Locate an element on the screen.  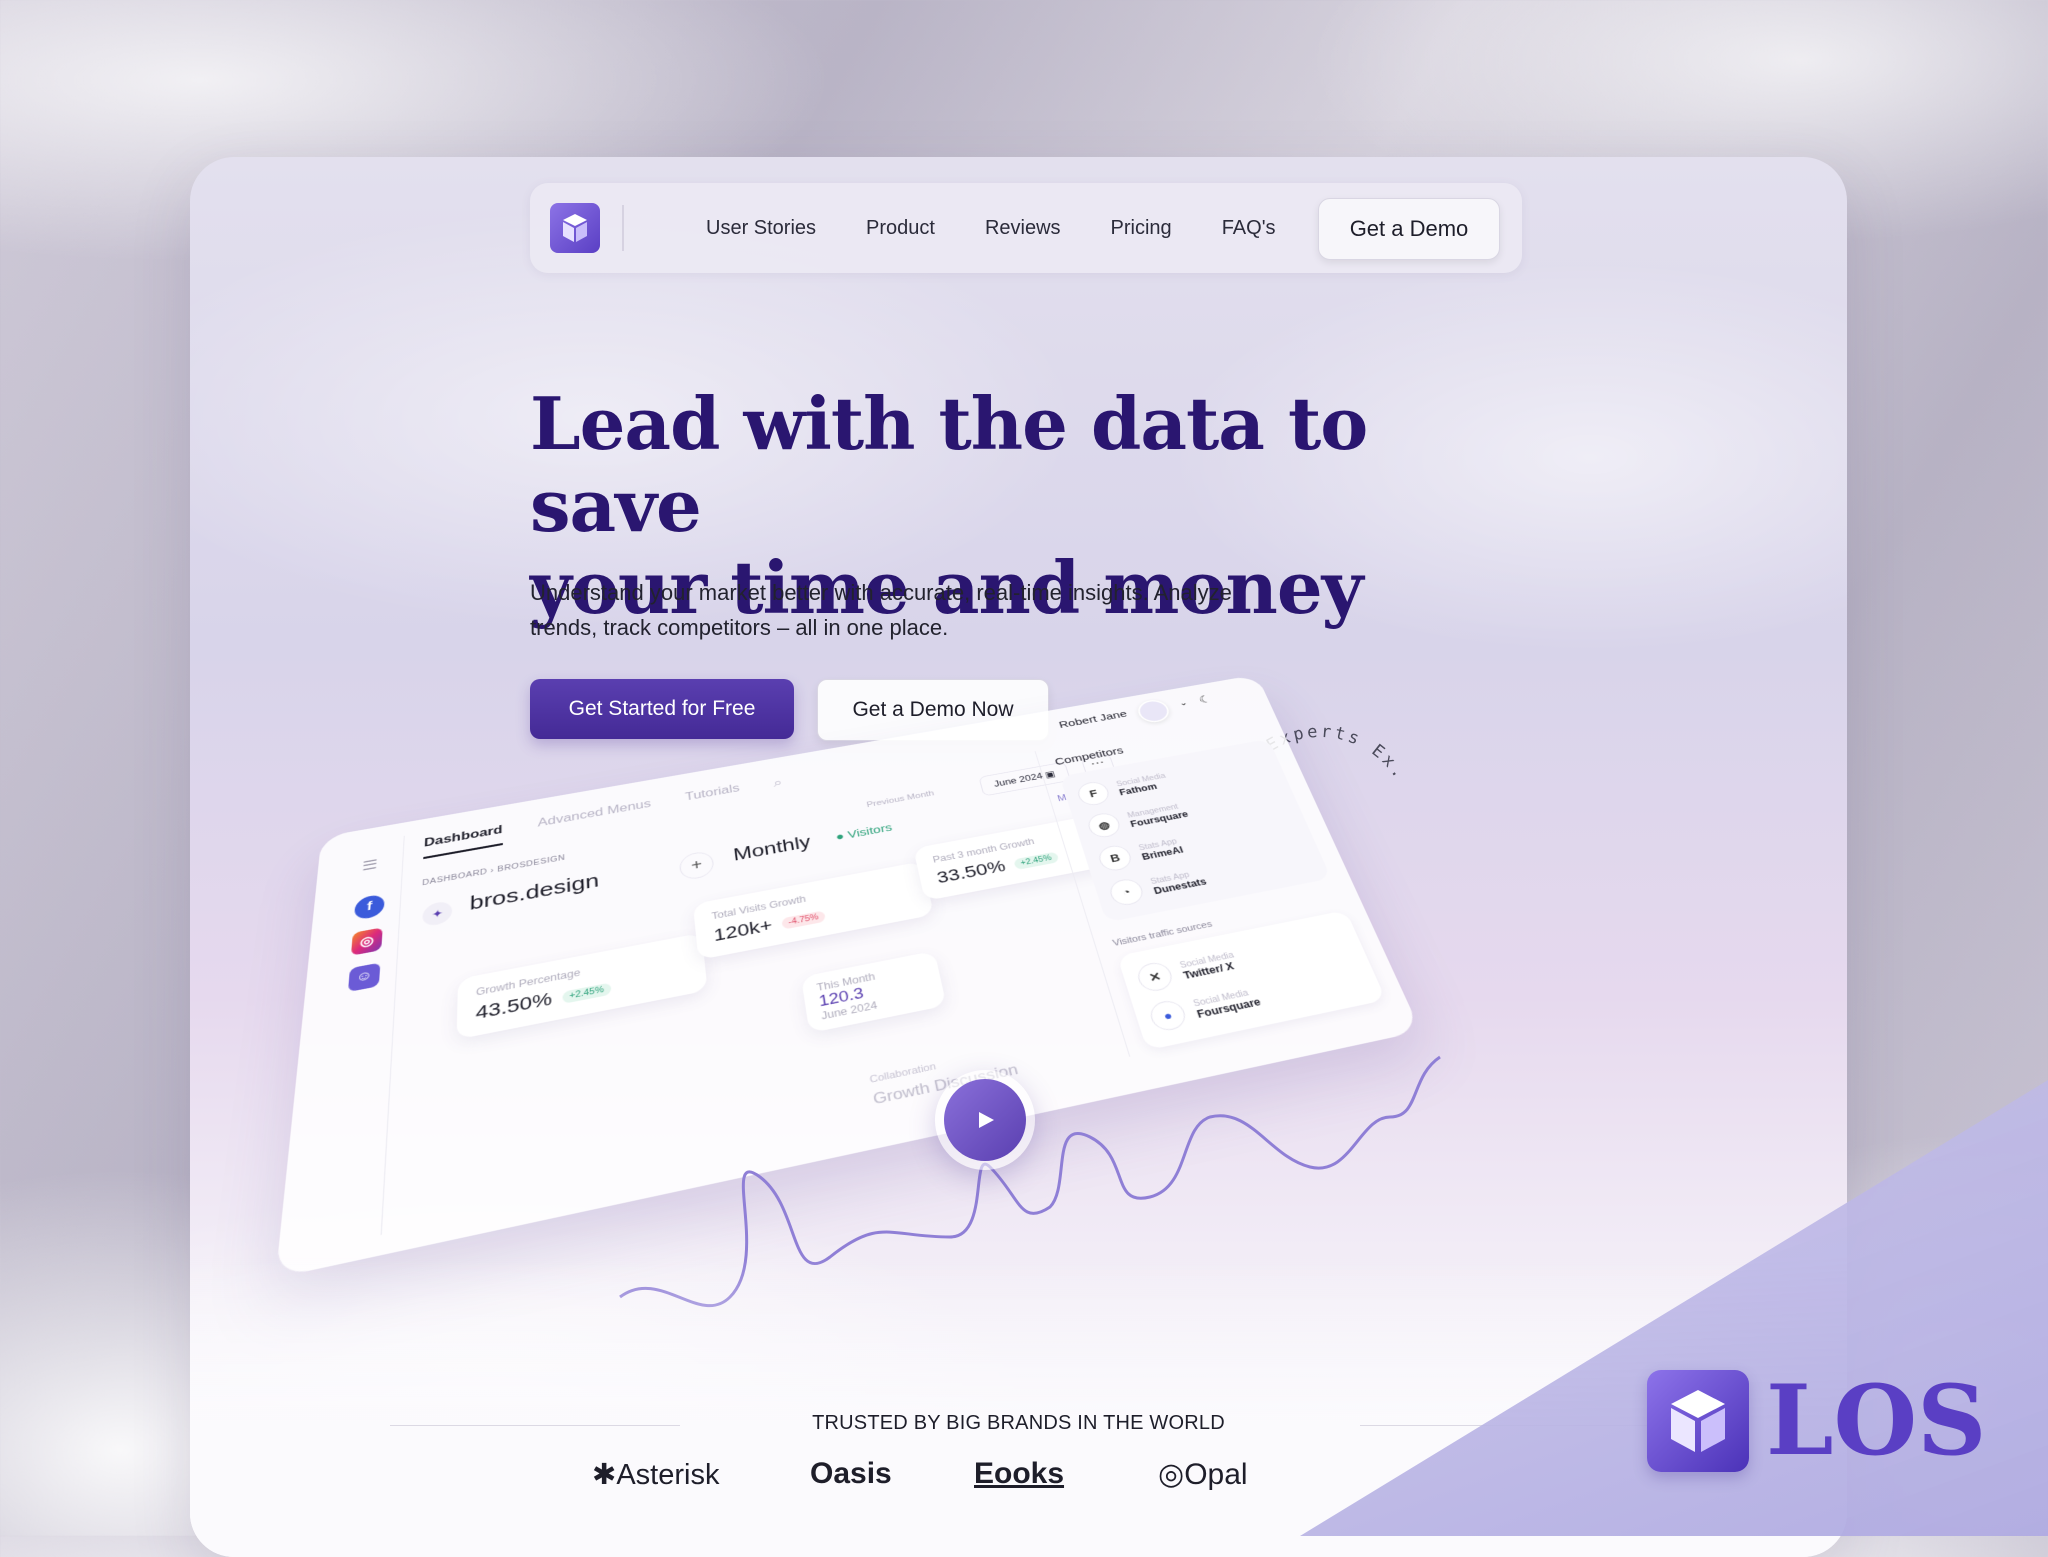
brand-oasis: Oasis is located at coordinates (851, 1473).